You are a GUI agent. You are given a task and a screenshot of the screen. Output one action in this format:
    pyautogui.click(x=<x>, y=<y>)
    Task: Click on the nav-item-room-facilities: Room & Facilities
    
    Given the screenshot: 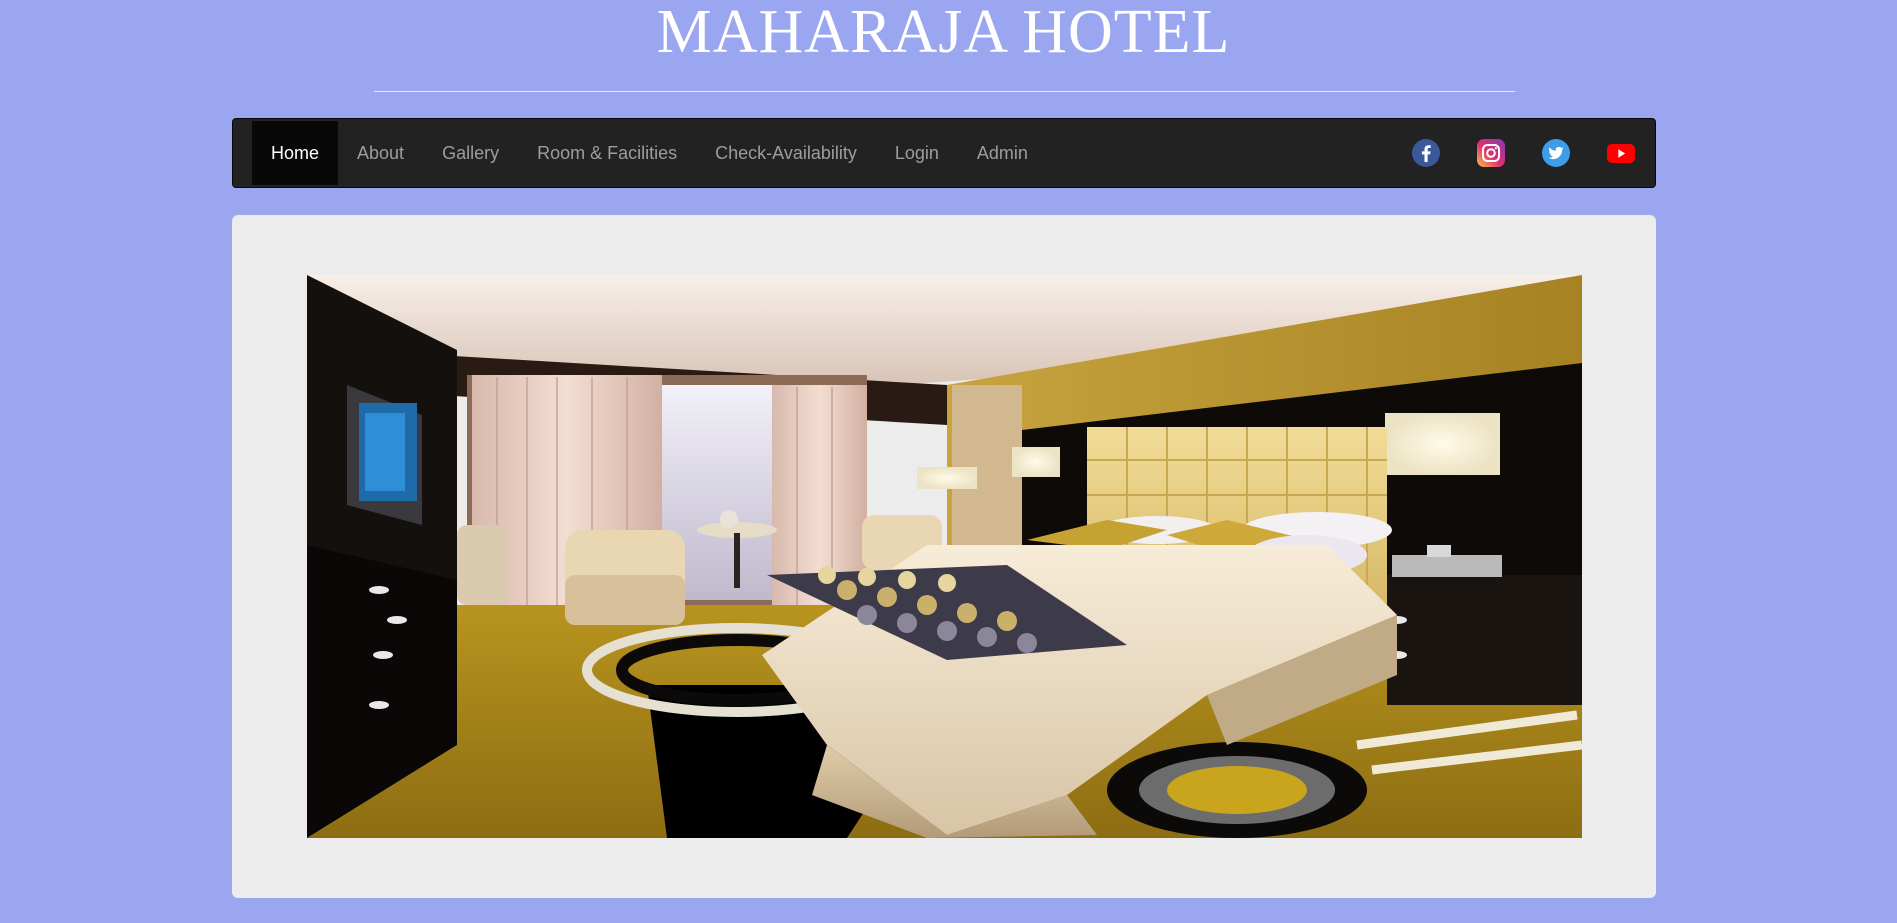 What is the action you would take?
    pyautogui.click(x=607, y=153)
    